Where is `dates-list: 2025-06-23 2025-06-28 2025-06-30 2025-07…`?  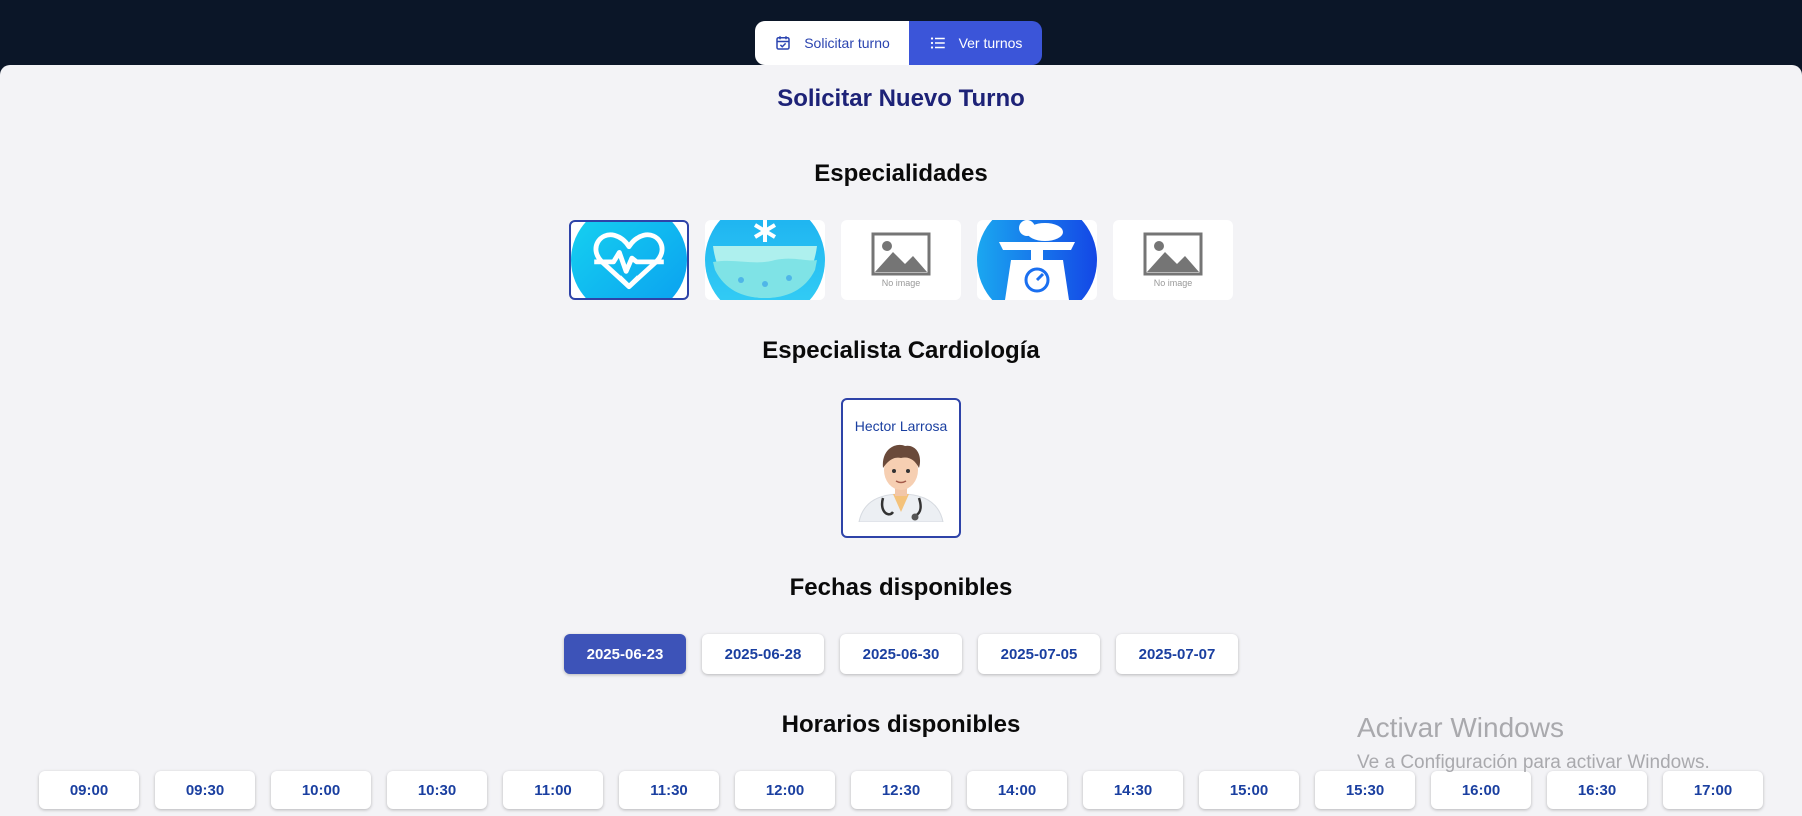
dates-list: 2025-06-23 2025-06-28 2025-06-30 2025-07… is located at coordinates (901, 654).